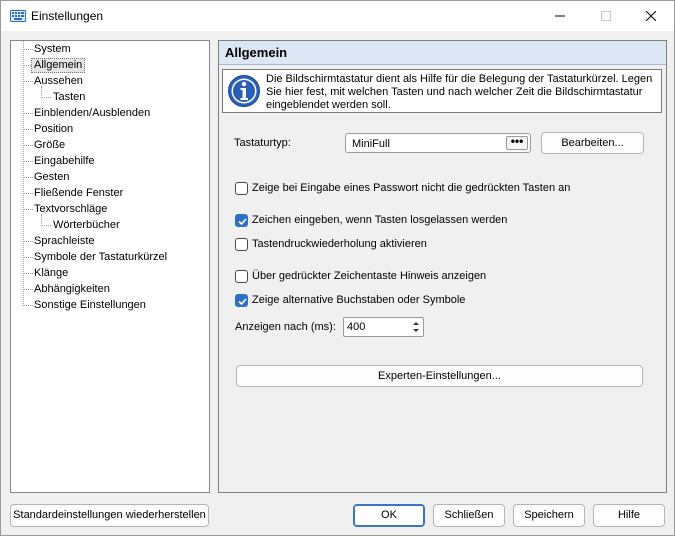 This screenshot has width=675, height=536. I want to click on maximize-icon, so click(606, 16).